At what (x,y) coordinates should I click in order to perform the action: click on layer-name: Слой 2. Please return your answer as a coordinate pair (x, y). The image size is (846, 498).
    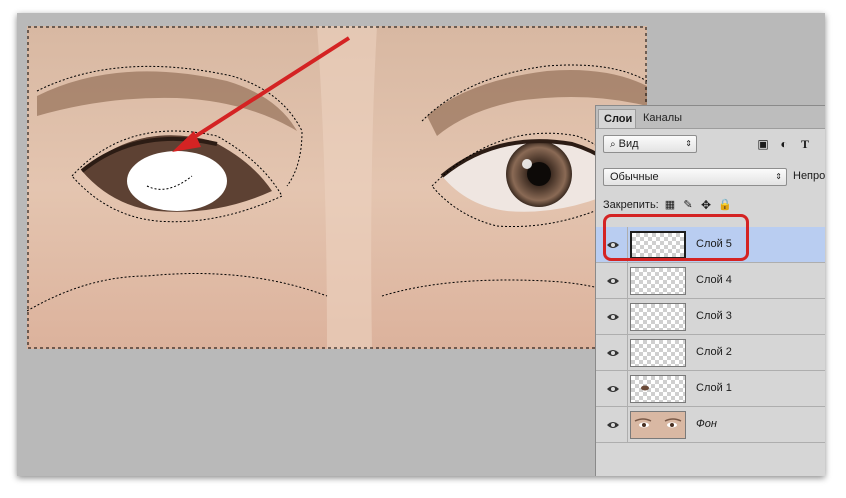
    Looking at the image, I should click on (714, 352).